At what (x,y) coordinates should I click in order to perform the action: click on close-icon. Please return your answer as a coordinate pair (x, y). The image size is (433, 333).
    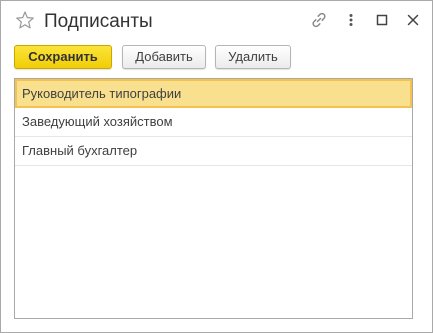
    Looking at the image, I should click on (413, 20).